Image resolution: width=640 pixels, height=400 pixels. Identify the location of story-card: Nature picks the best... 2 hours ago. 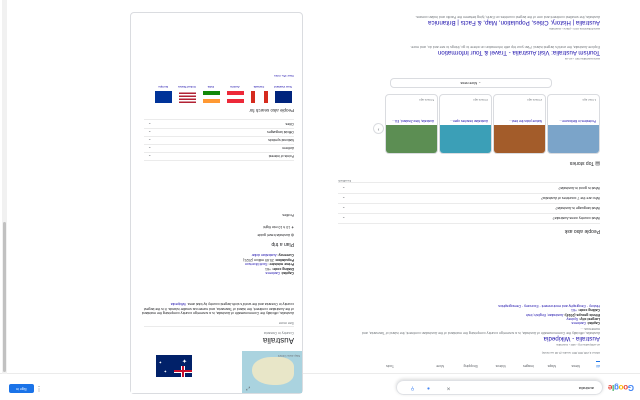
(519, 124).